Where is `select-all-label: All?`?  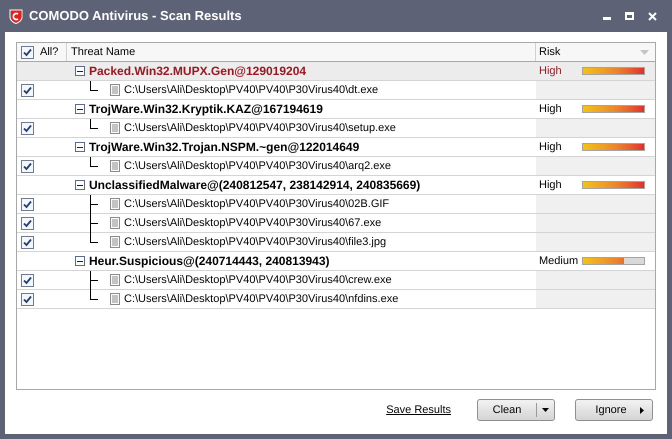
select-all-label: All? is located at coordinates (49, 52).